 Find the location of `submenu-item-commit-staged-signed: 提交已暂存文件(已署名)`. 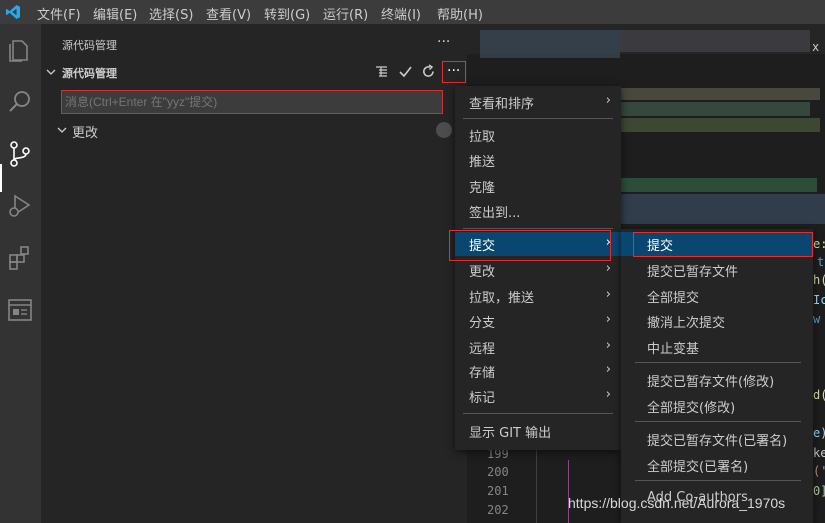

submenu-item-commit-staged-signed: 提交已暂存文件(已署名) is located at coordinates (717, 439).